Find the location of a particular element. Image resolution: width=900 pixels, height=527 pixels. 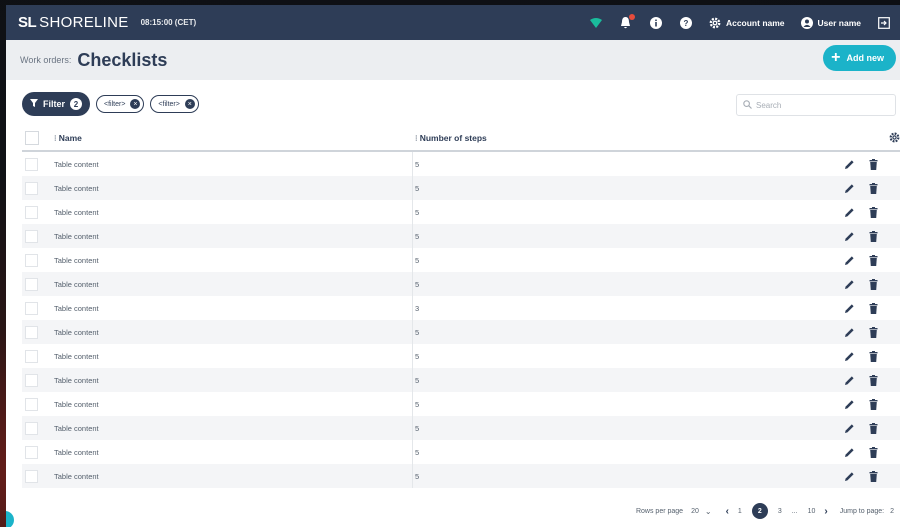

page-title: Checklists is located at coordinates (122, 59).